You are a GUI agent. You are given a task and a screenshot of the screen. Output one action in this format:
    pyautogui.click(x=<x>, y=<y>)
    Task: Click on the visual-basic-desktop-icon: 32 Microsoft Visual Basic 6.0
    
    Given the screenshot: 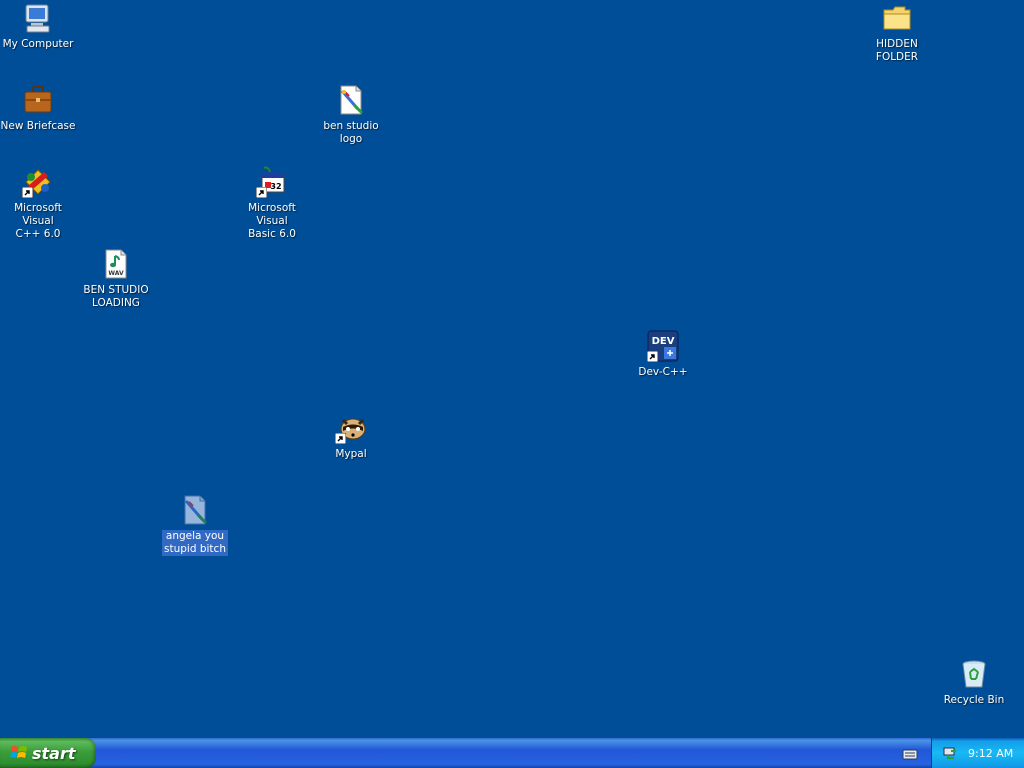 What is the action you would take?
    pyautogui.click(x=272, y=203)
    